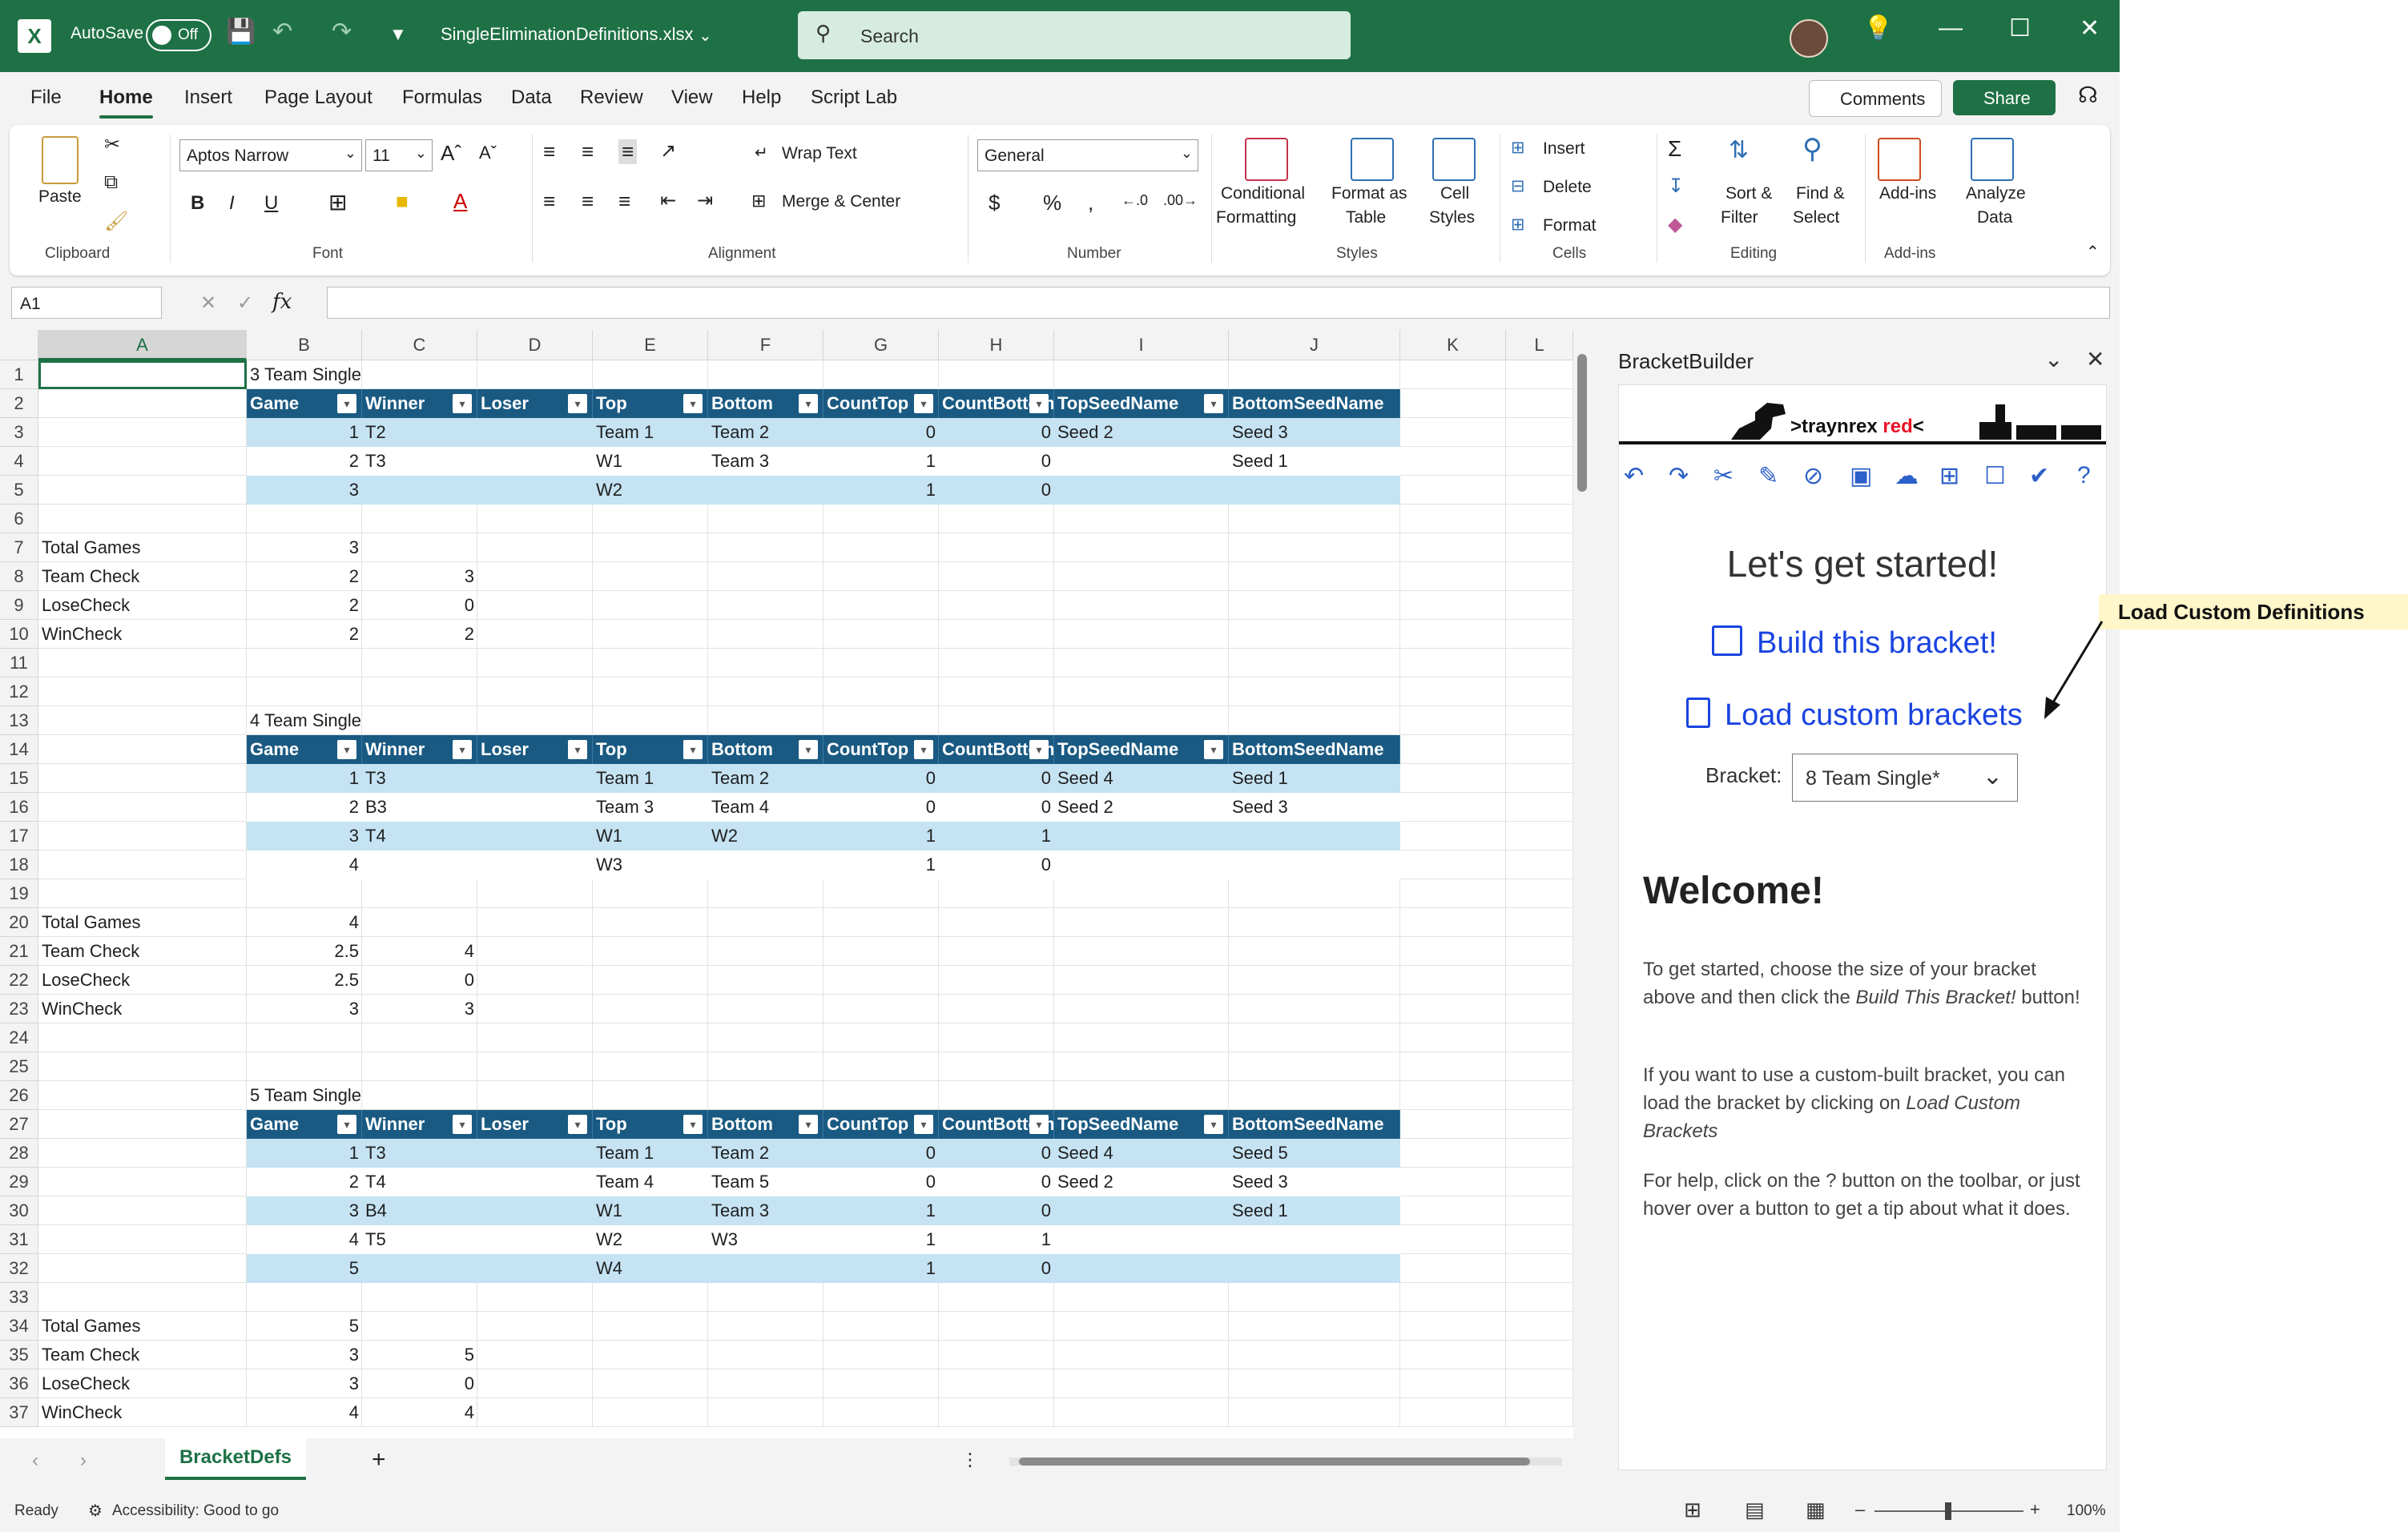 This screenshot has height=1532, width=2408. I want to click on percent-icon: %, so click(1052, 203).